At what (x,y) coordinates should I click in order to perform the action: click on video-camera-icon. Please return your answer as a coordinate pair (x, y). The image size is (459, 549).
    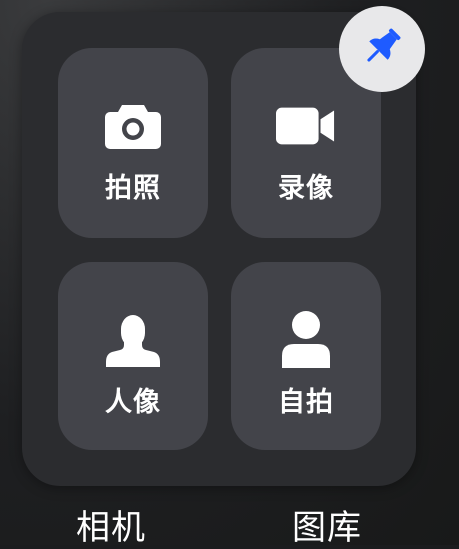
    Looking at the image, I should click on (306, 126).